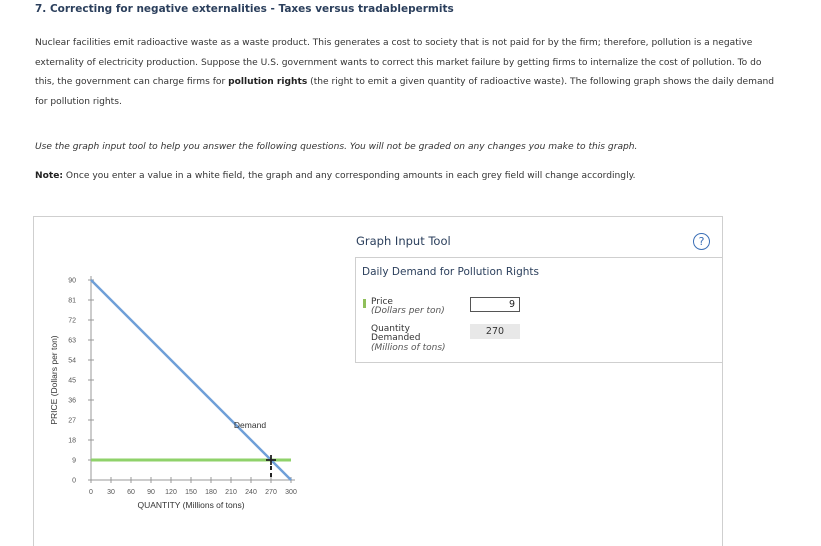  Describe the element at coordinates (72, 421) in the screenshot. I see `y-tick-label-27: 27` at that location.